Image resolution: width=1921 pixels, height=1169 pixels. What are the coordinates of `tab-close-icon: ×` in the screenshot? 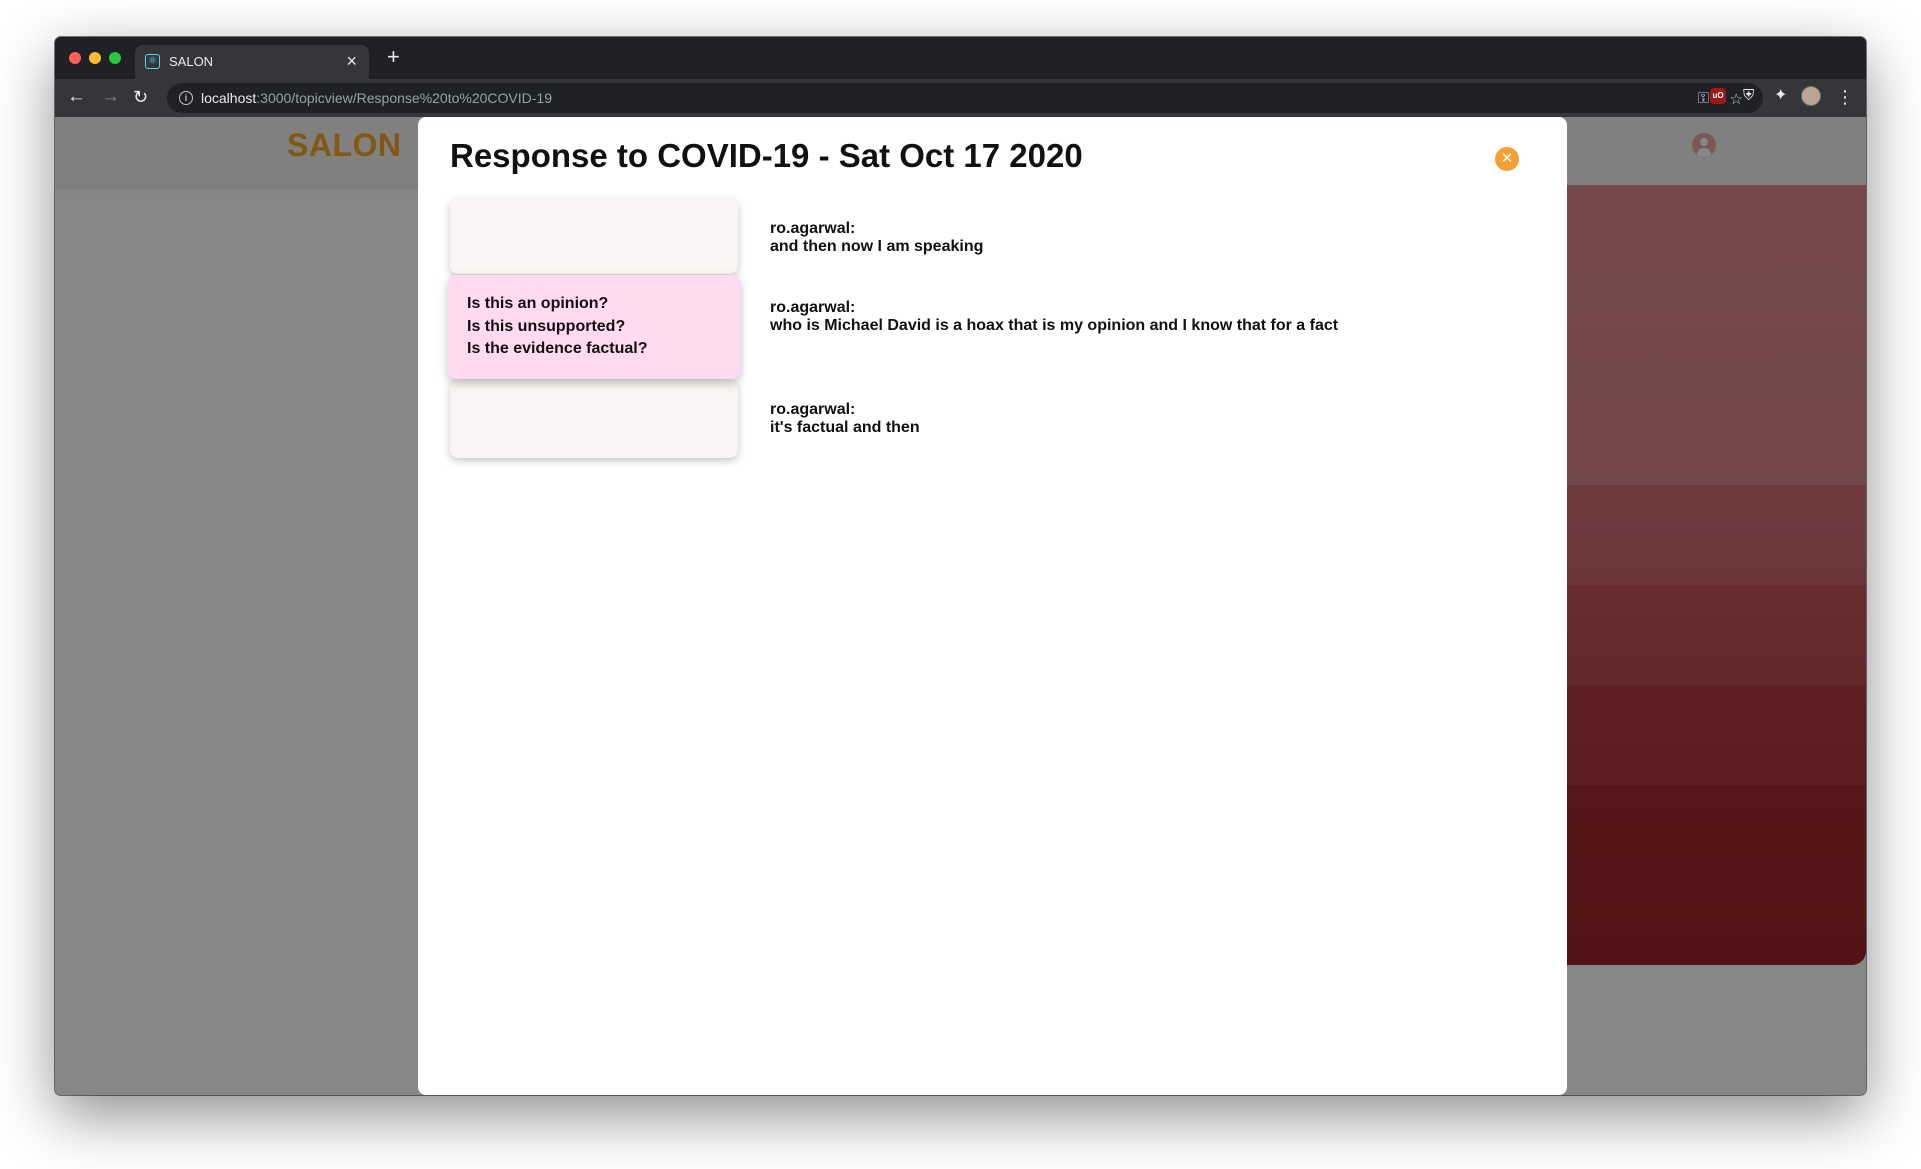 It's located at (351, 61).